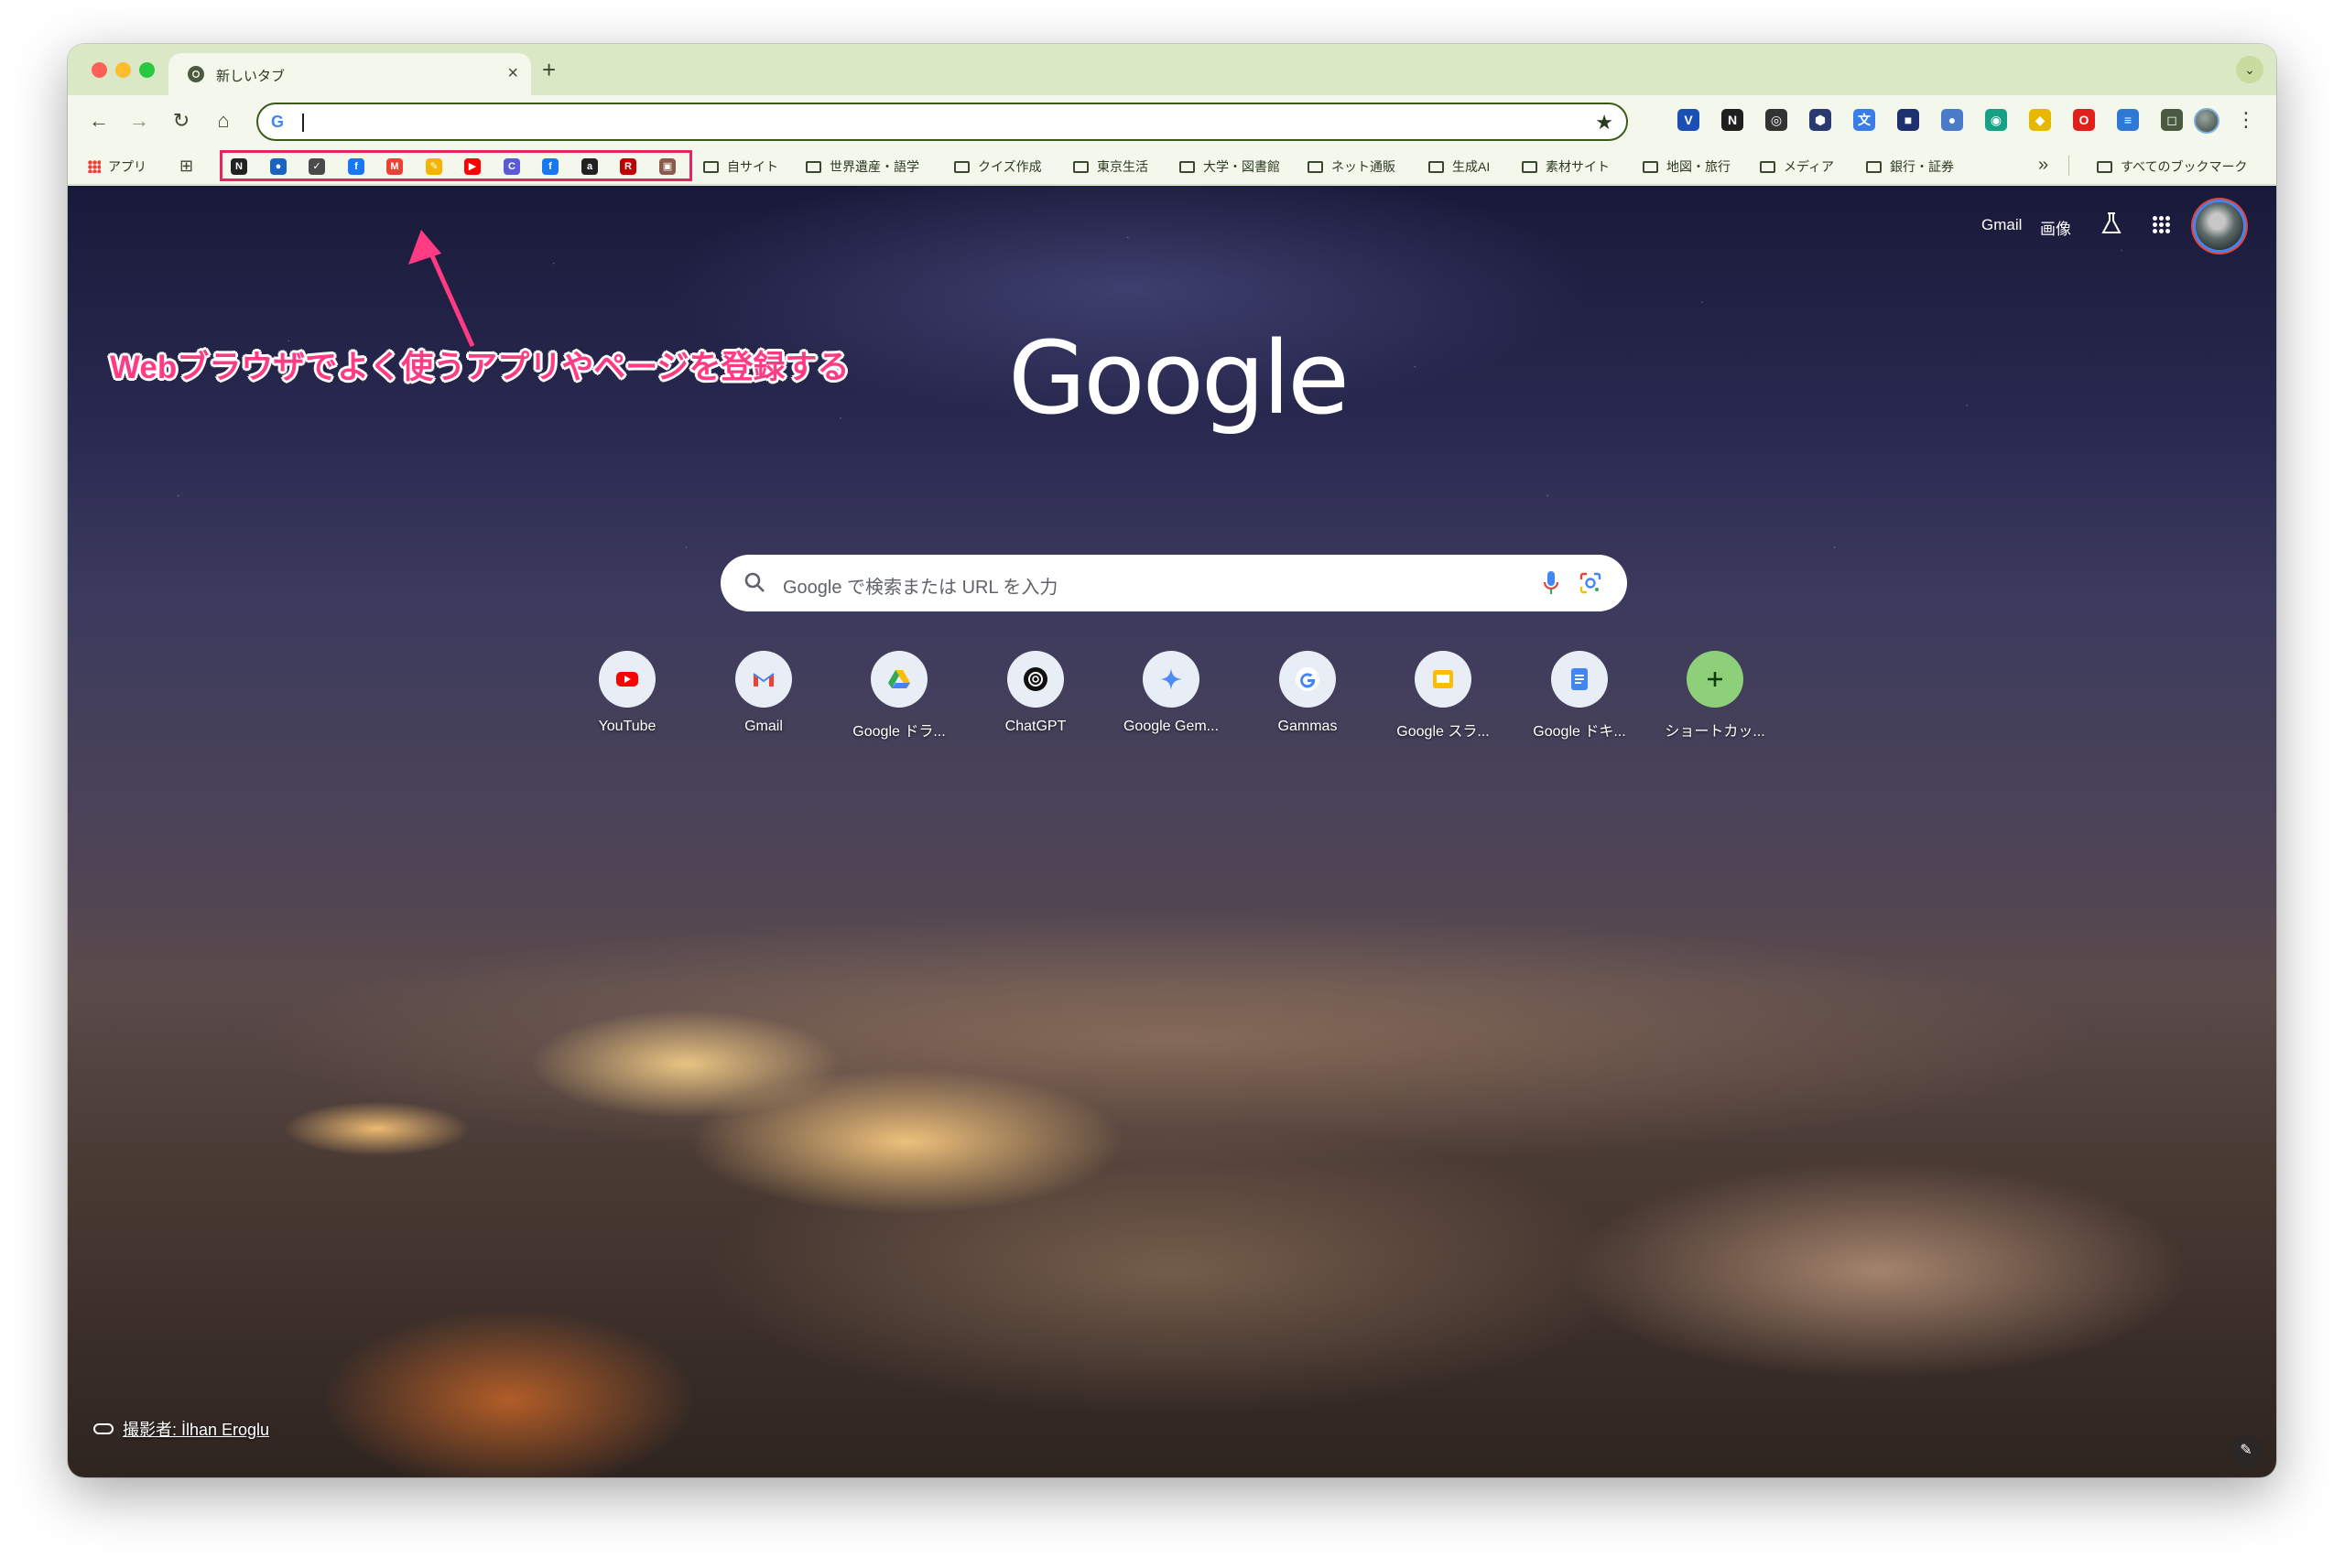 Image resolution: width=2344 pixels, height=1568 pixels. Describe the element at coordinates (127, 166) in the screenshot. I see `apps-label: アプリ` at that location.